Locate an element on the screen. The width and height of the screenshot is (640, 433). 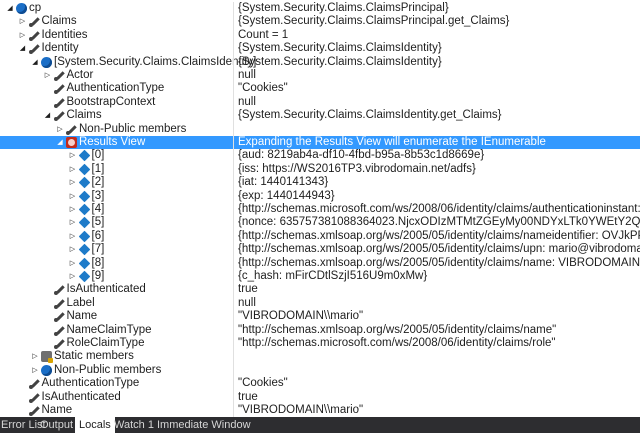
locals-row: ▷ Static members is located at coordinates (320, 357).